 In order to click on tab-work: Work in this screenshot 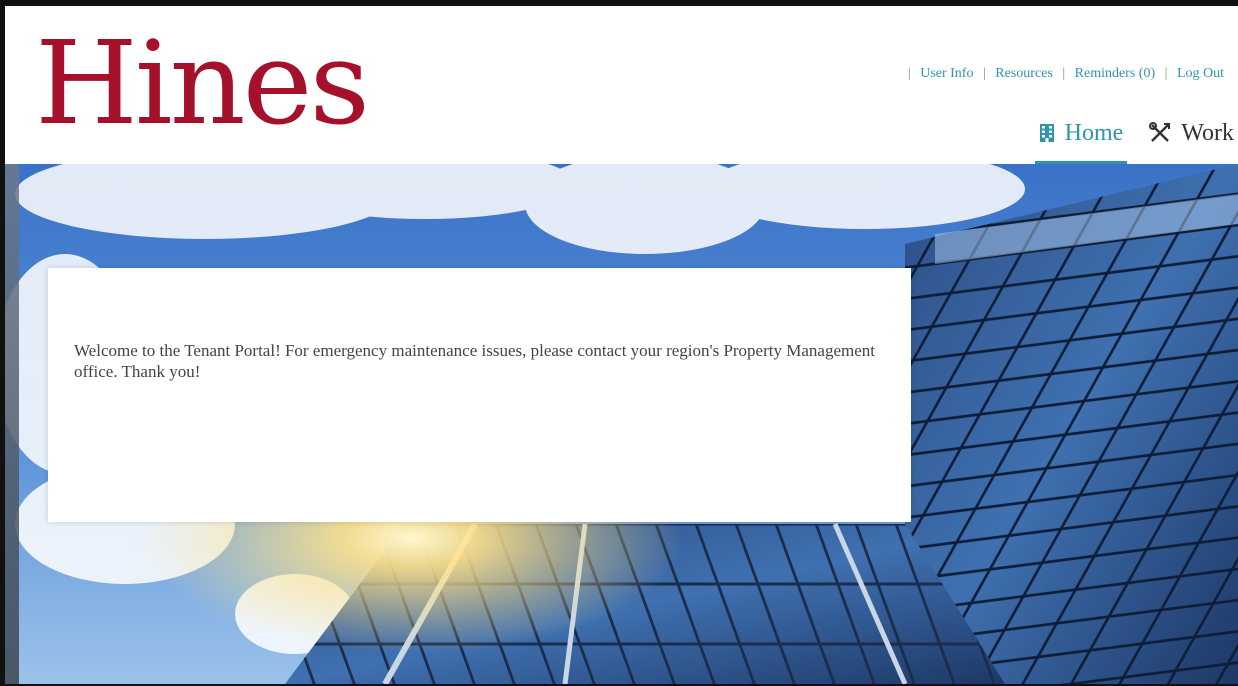, I will do `click(1191, 133)`.